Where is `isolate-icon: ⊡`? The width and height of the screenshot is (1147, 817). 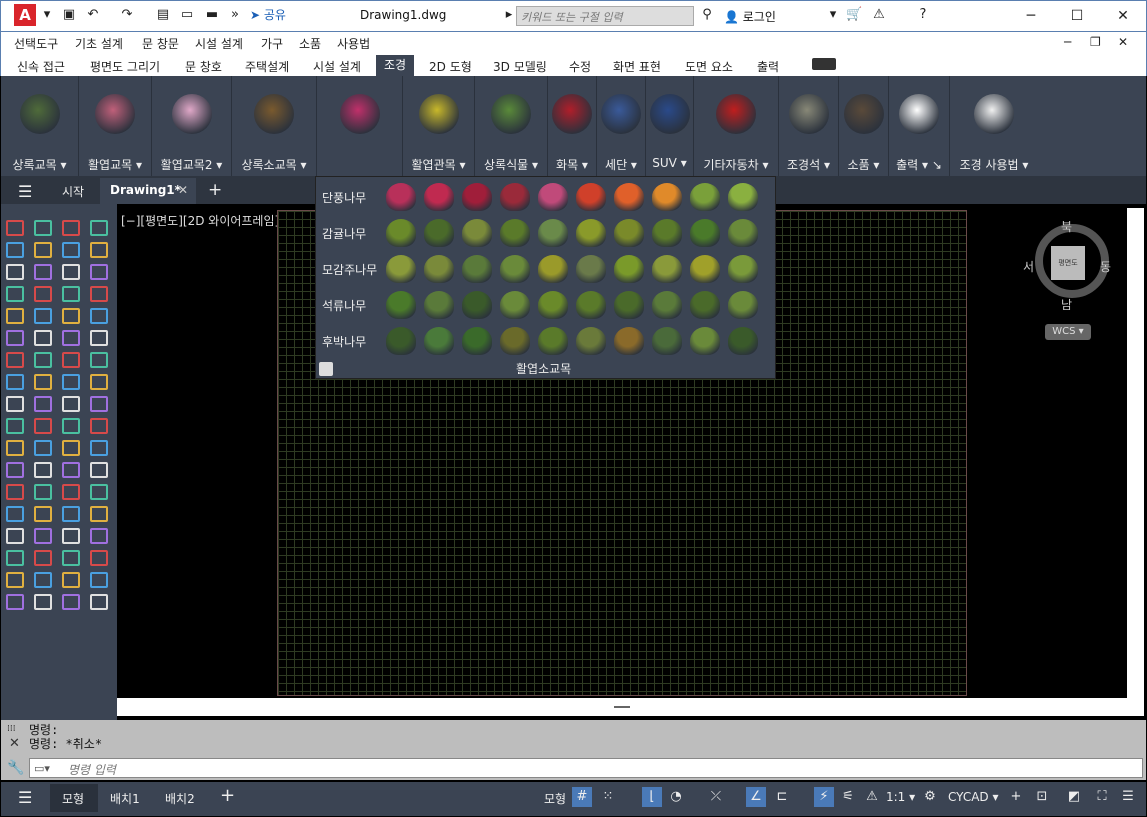 isolate-icon: ⊡ is located at coordinates (1042, 797).